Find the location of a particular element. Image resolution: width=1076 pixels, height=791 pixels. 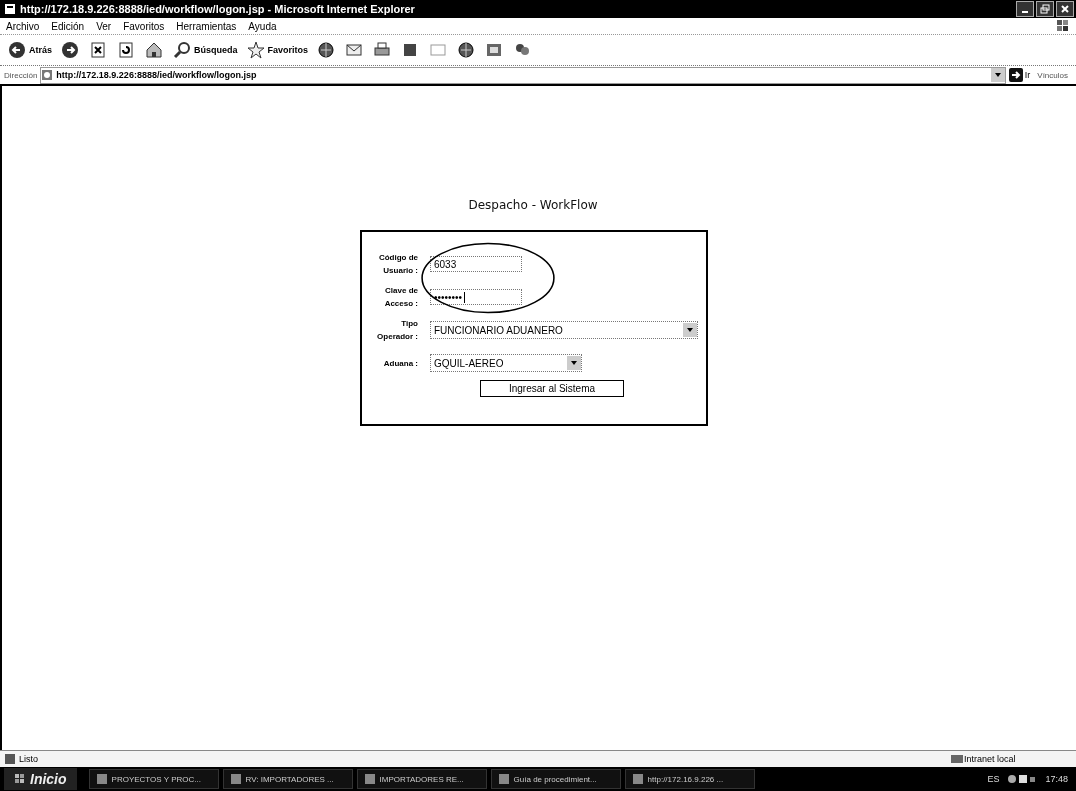

menu-item: Ver is located at coordinates (104, 26).